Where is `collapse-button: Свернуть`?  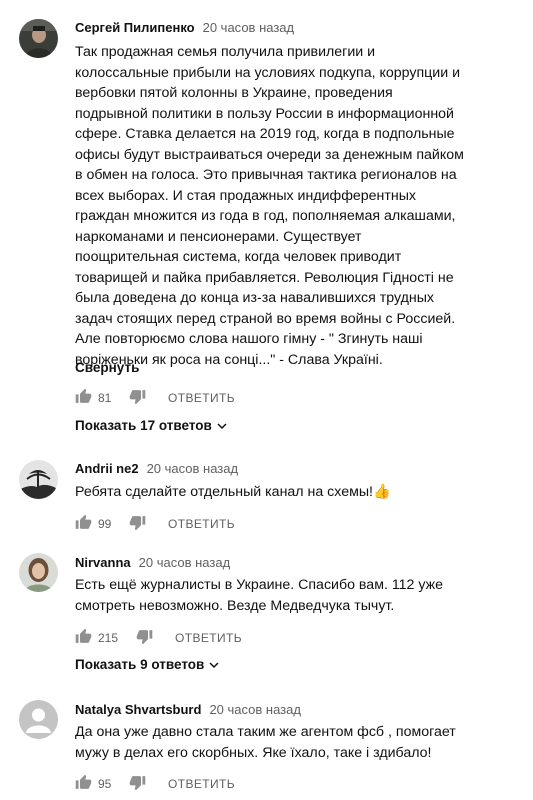 collapse-button: Свернуть is located at coordinates (107, 367).